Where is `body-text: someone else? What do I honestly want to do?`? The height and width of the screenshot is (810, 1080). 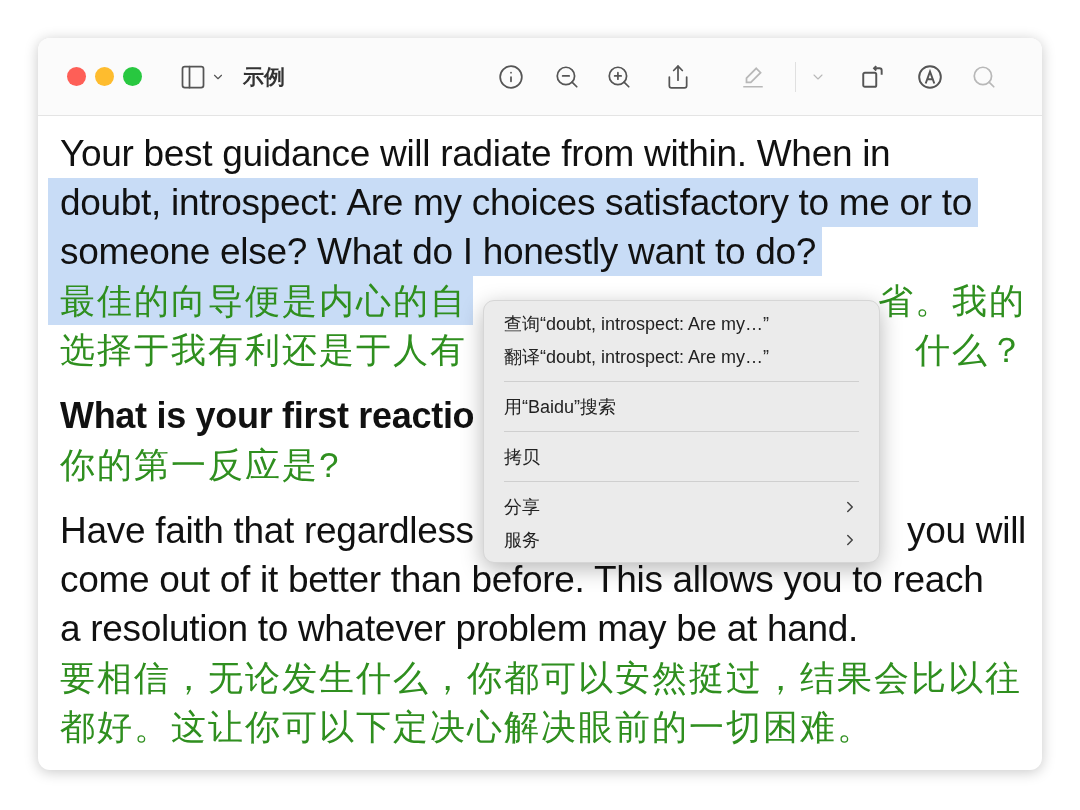 body-text: someone else? What do I honestly want to do? is located at coordinates (435, 251).